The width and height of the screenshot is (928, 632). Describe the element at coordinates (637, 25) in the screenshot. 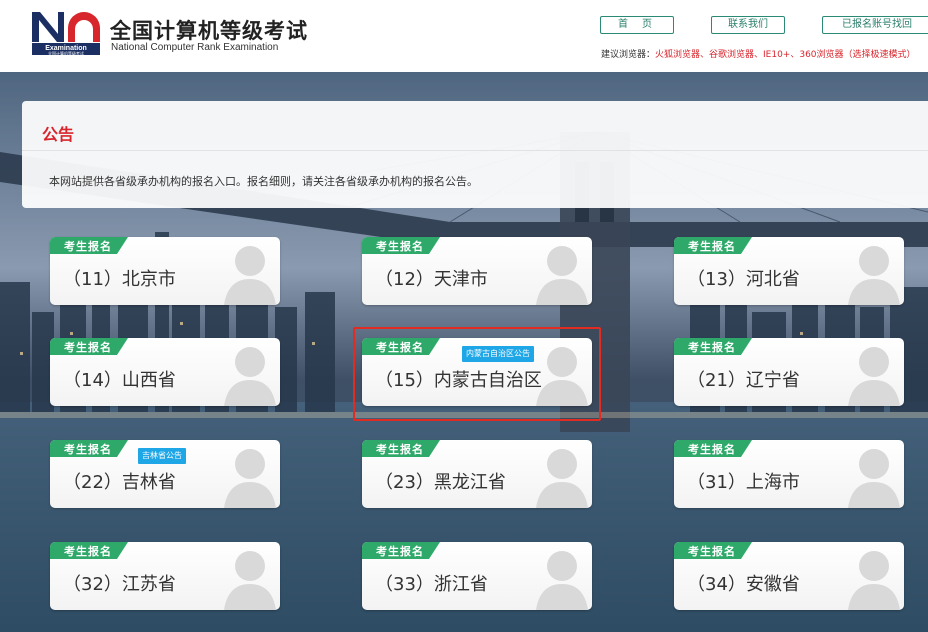

I see `home-button: 首页` at that location.